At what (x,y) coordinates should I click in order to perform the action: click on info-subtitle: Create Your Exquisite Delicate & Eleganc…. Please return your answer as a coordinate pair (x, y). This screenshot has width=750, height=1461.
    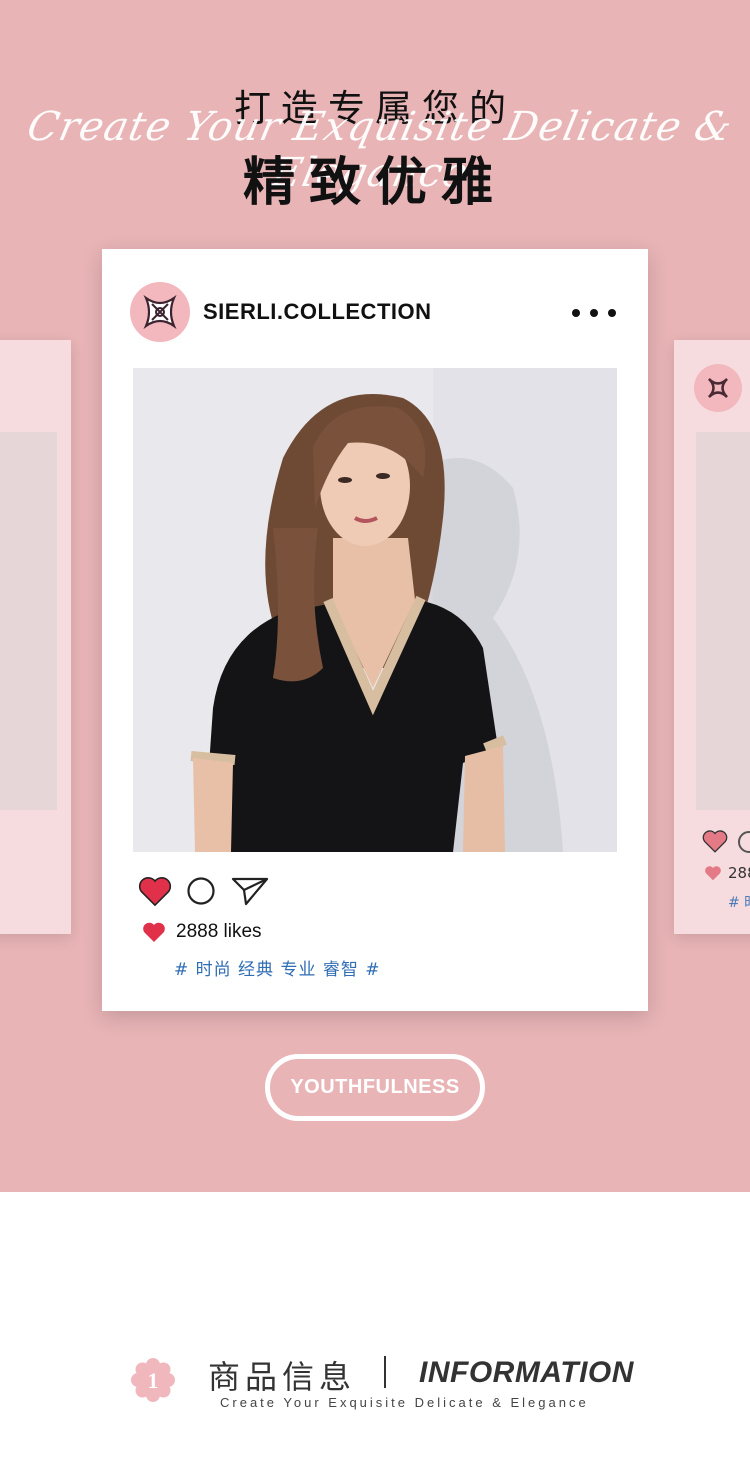
    Looking at the image, I should click on (404, 1402).